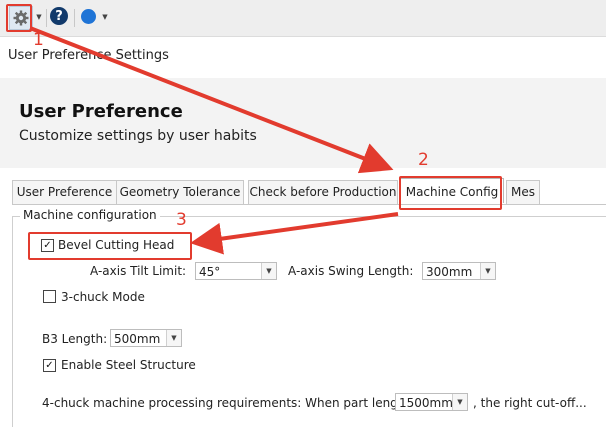 Image resolution: width=606 pixels, height=427 pixels. I want to click on tab-user-preference: User Preference, so click(64, 192).